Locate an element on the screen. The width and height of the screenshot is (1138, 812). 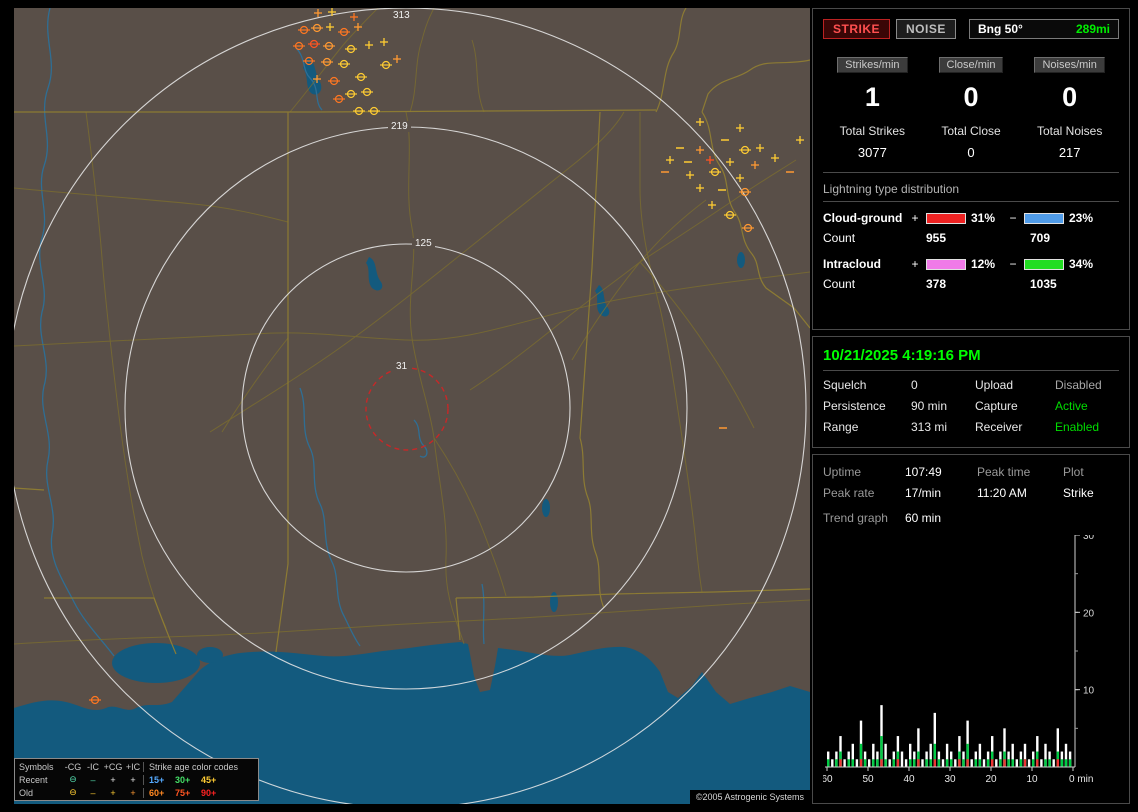
cloud-ground-row: Cloud-ground + 31% − 23% is located at coordinates (971, 218).